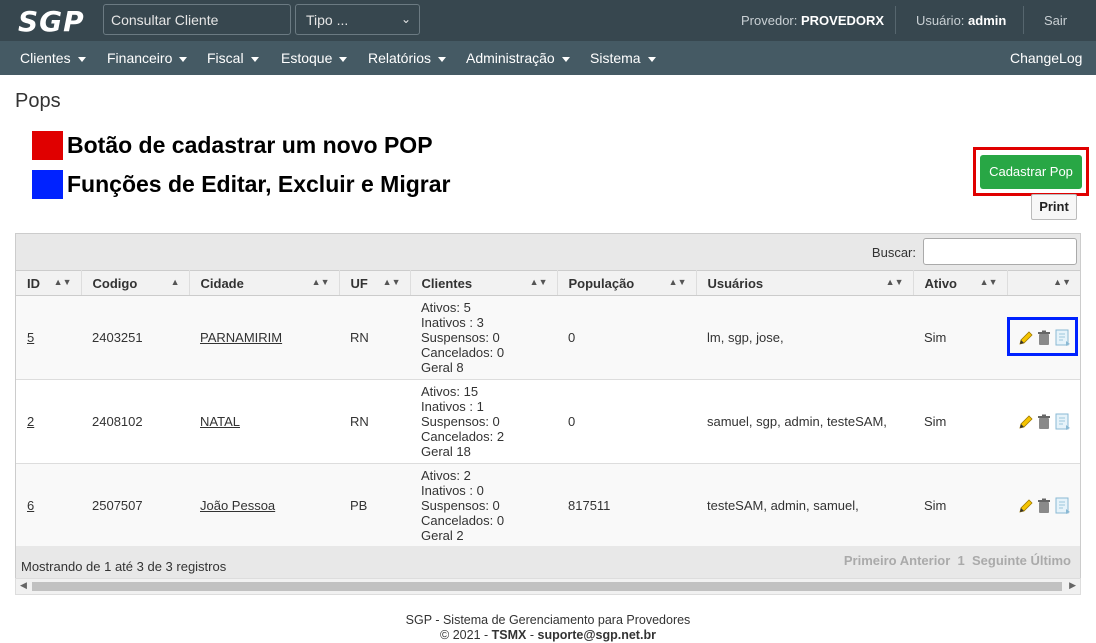 Image resolution: width=1096 pixels, height=643 pixels. I want to click on buscar-input, so click(1000, 251).